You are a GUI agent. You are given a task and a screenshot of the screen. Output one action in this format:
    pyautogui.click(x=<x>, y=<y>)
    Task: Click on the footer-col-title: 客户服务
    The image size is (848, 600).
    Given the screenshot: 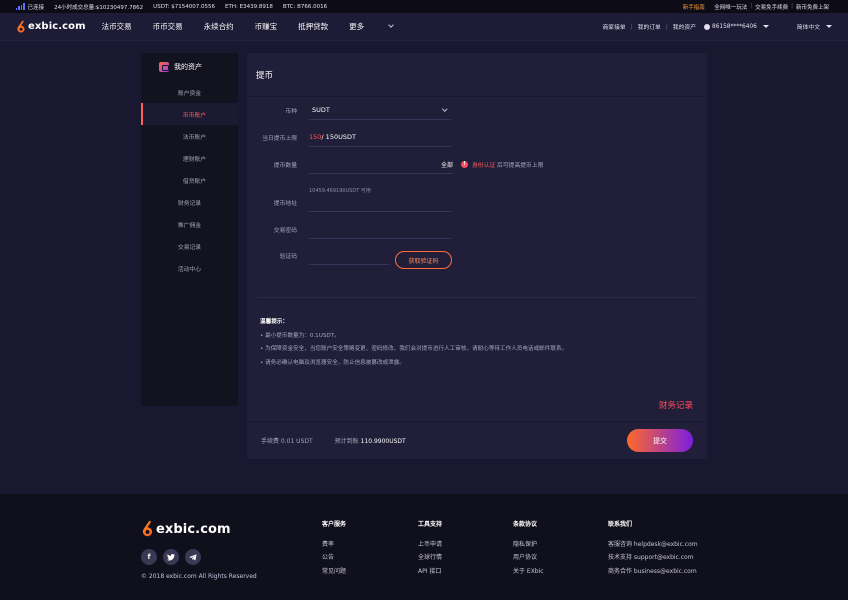 What is the action you would take?
    pyautogui.click(x=334, y=524)
    